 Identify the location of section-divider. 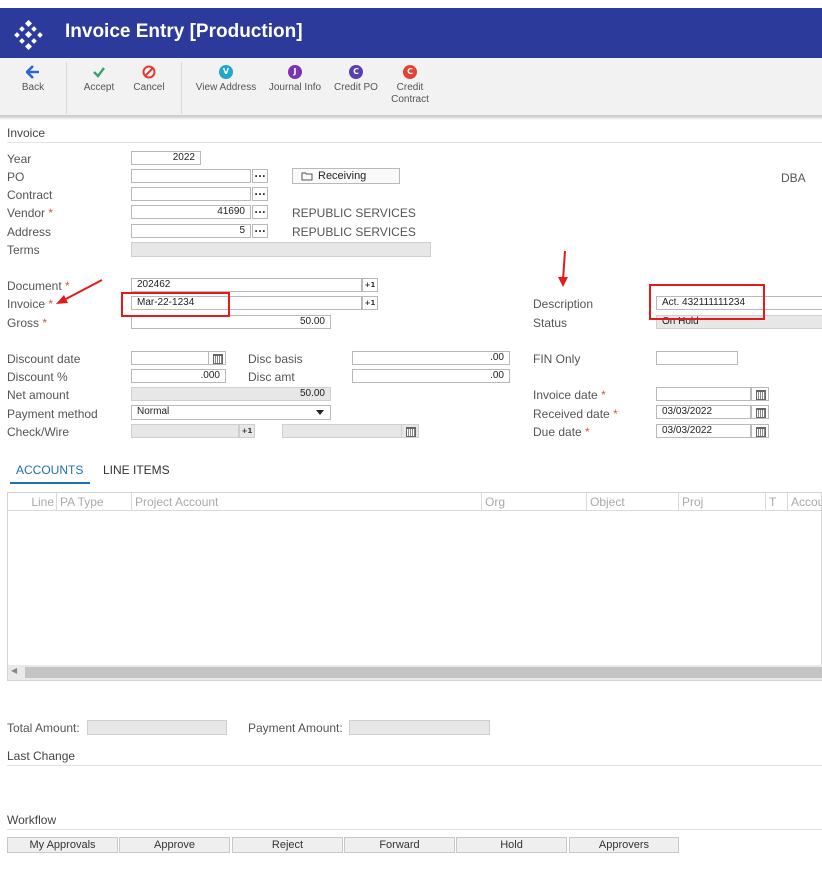
(414, 142).